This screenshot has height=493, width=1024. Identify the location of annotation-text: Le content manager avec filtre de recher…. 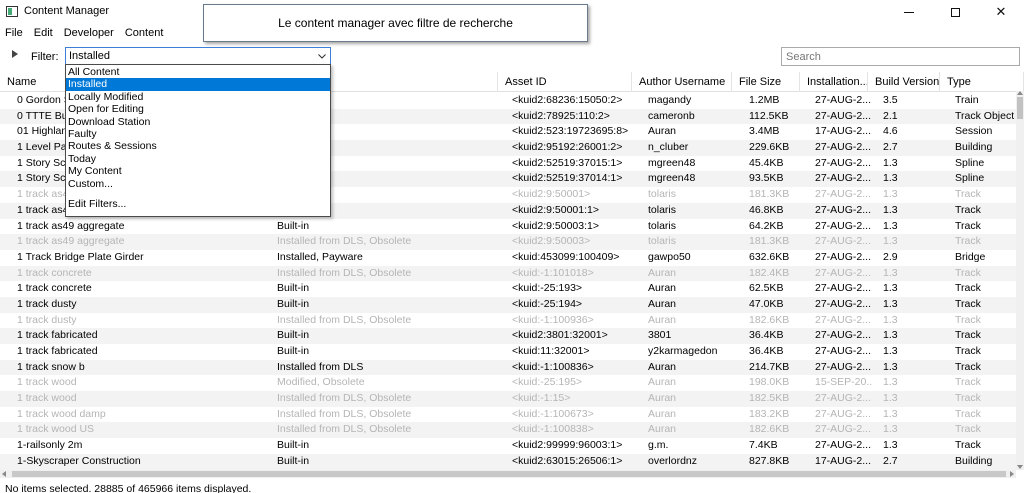
(395, 23).